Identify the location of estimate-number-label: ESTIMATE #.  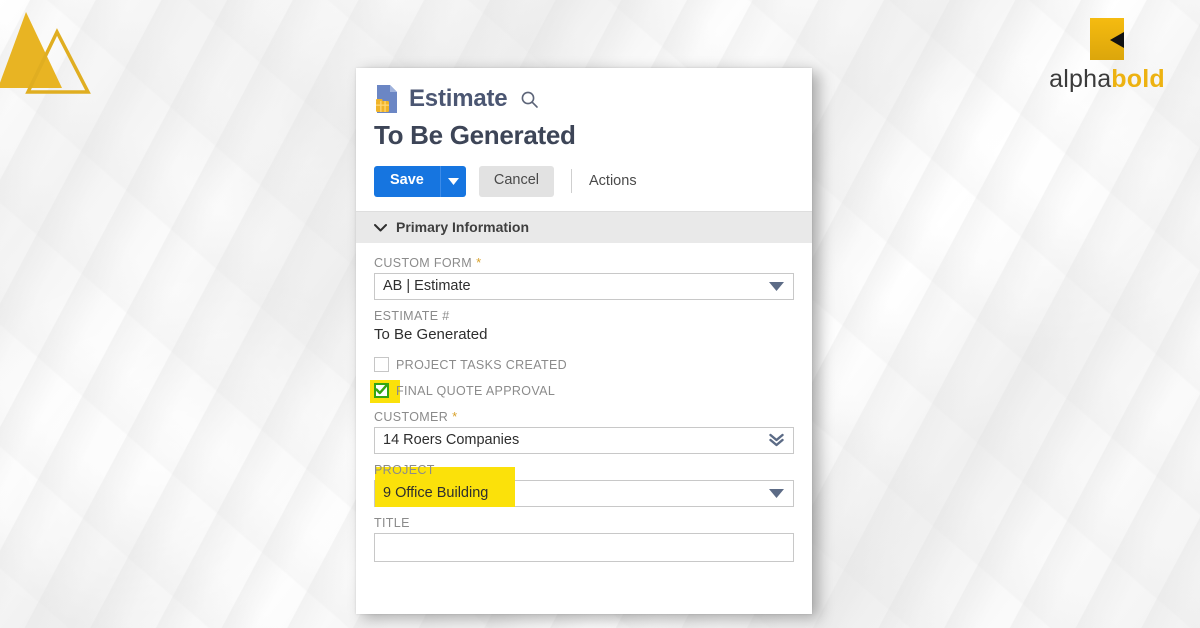
(584, 316).